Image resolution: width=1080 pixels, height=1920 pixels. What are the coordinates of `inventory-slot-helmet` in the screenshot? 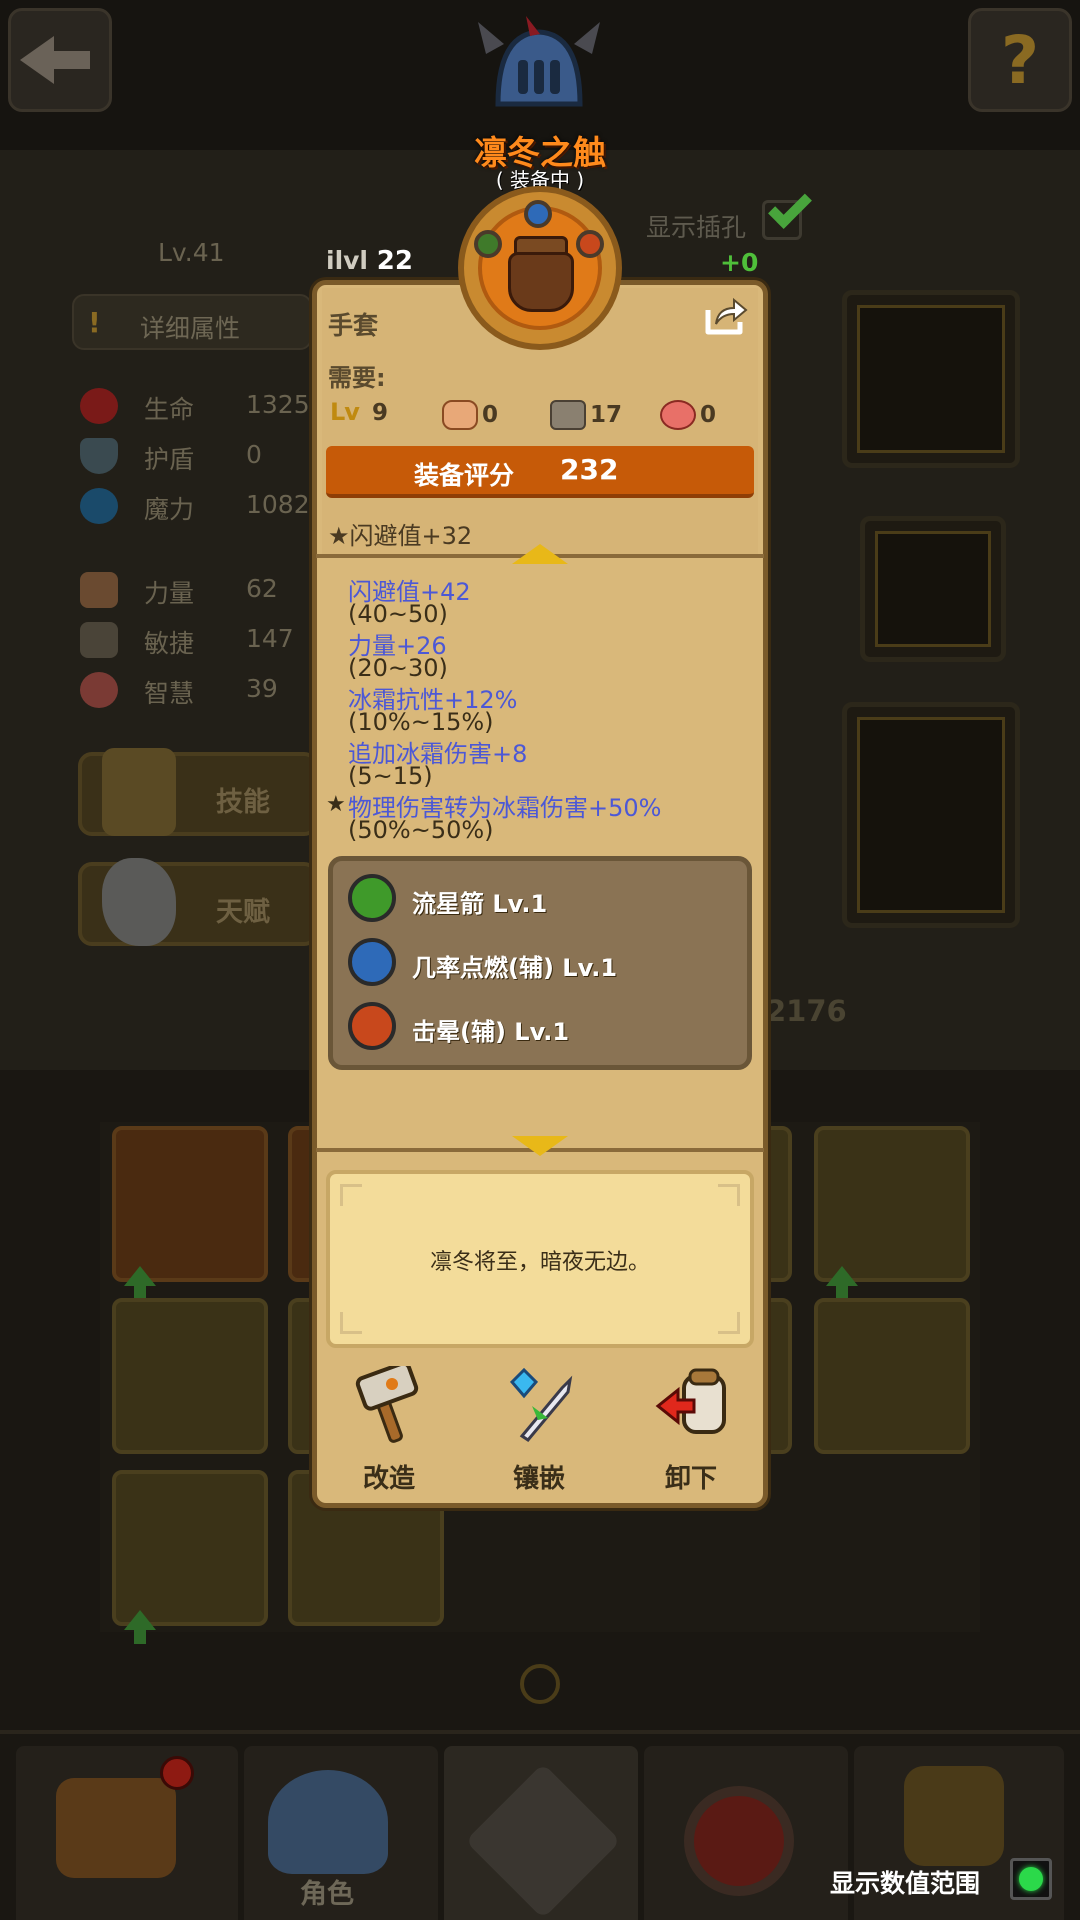 It's located at (892, 1376).